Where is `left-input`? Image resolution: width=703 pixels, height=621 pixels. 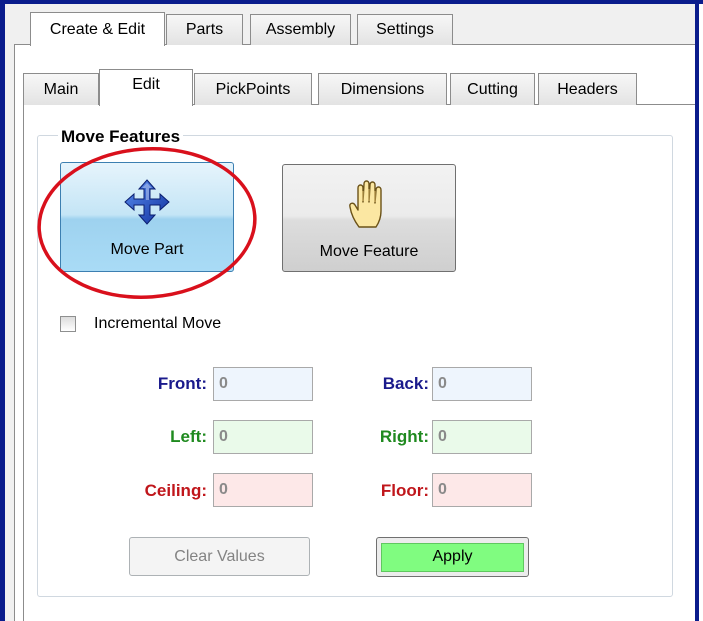
left-input is located at coordinates (263, 437).